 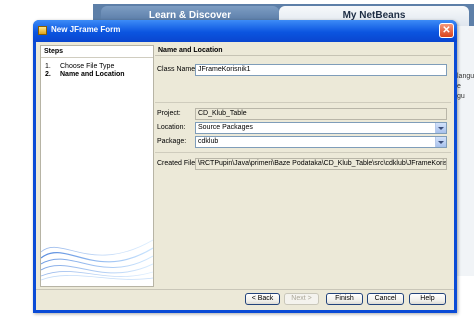 I want to click on button-bar-separator, so click(x=245, y=289).